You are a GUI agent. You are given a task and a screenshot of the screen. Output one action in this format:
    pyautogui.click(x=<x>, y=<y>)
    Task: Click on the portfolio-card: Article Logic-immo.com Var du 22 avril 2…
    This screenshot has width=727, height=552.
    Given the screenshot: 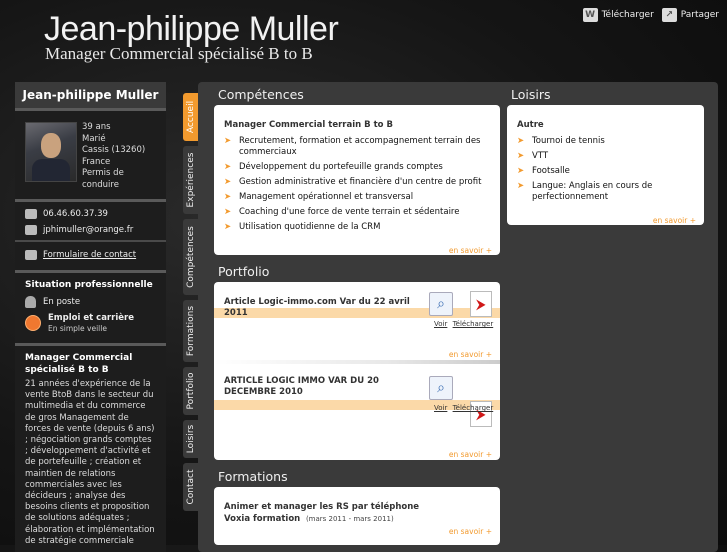 What is the action you would take?
    pyautogui.click(x=357, y=371)
    